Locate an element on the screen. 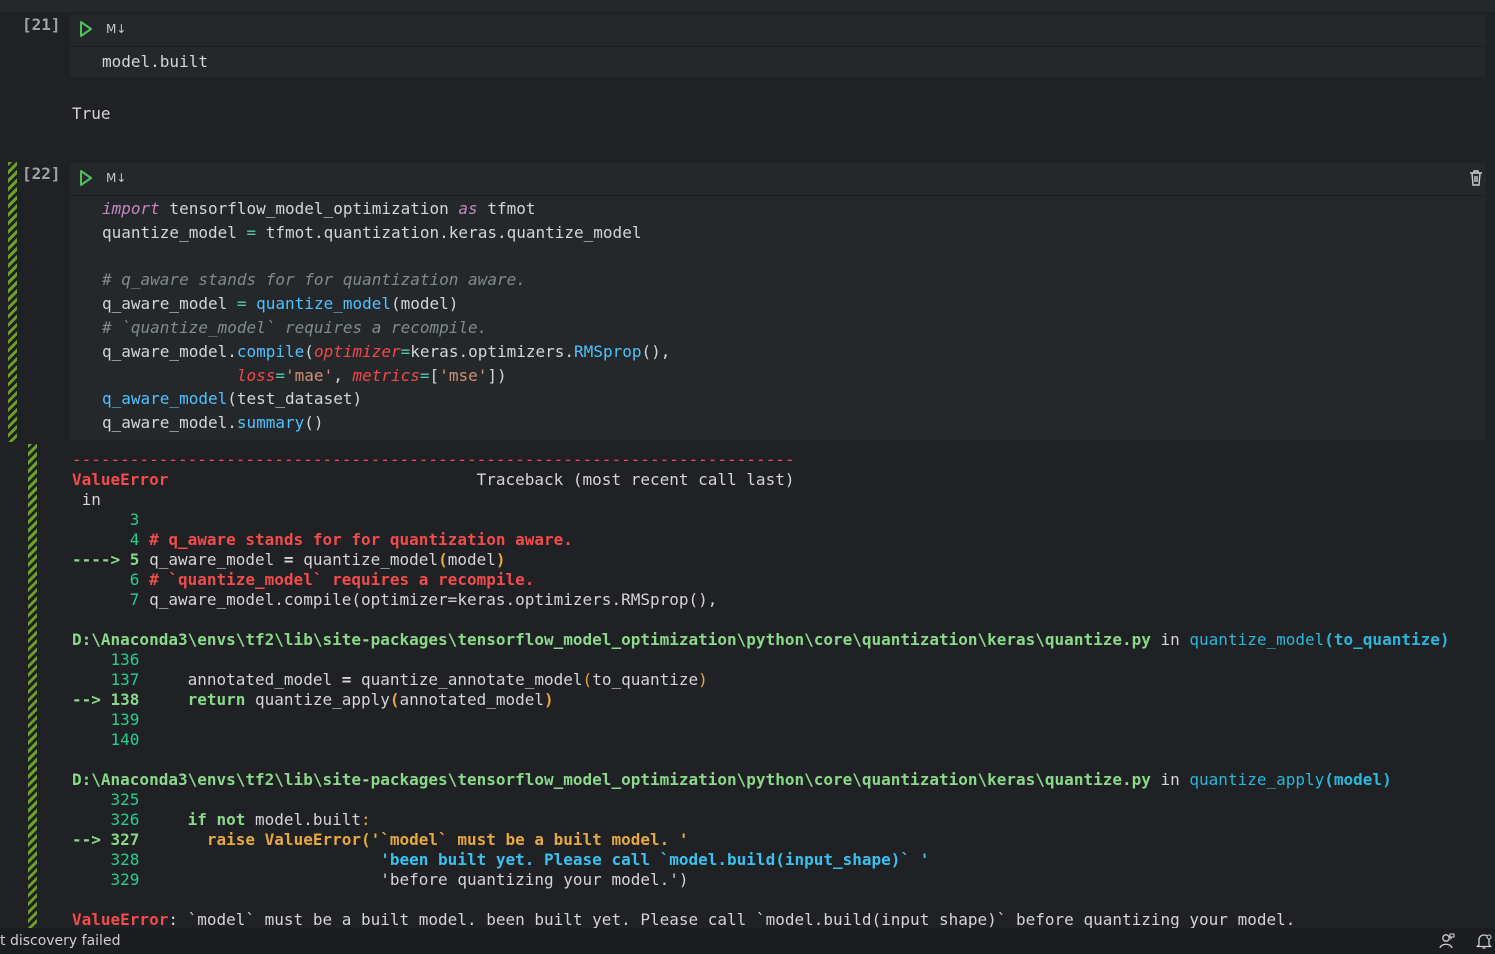 This screenshot has width=1495, height=954. code-line: loss='mae', metrics=['mse']) is located at coordinates (371, 375).